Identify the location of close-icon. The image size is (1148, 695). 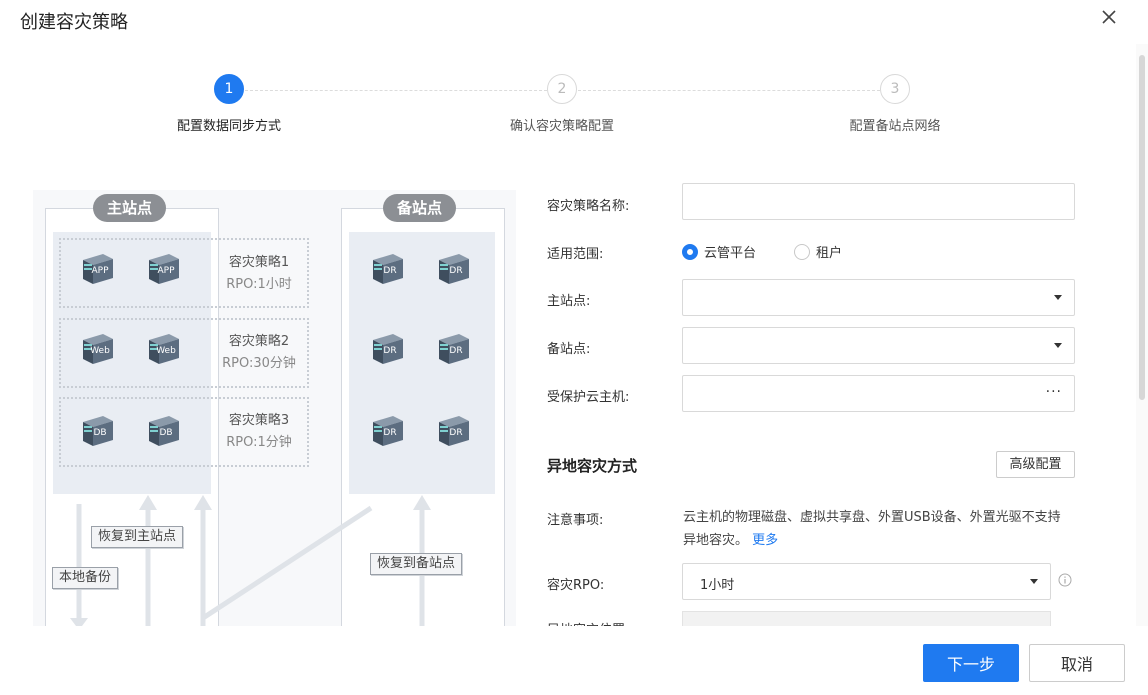
(1109, 17).